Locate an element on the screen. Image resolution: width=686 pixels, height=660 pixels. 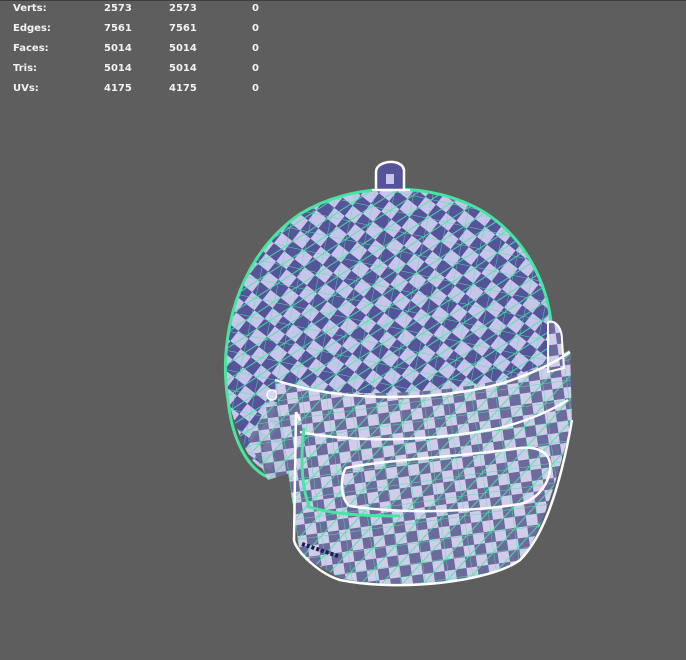
stat-row-faces: Faces: 5014 5014 0 is located at coordinates (150, 50).